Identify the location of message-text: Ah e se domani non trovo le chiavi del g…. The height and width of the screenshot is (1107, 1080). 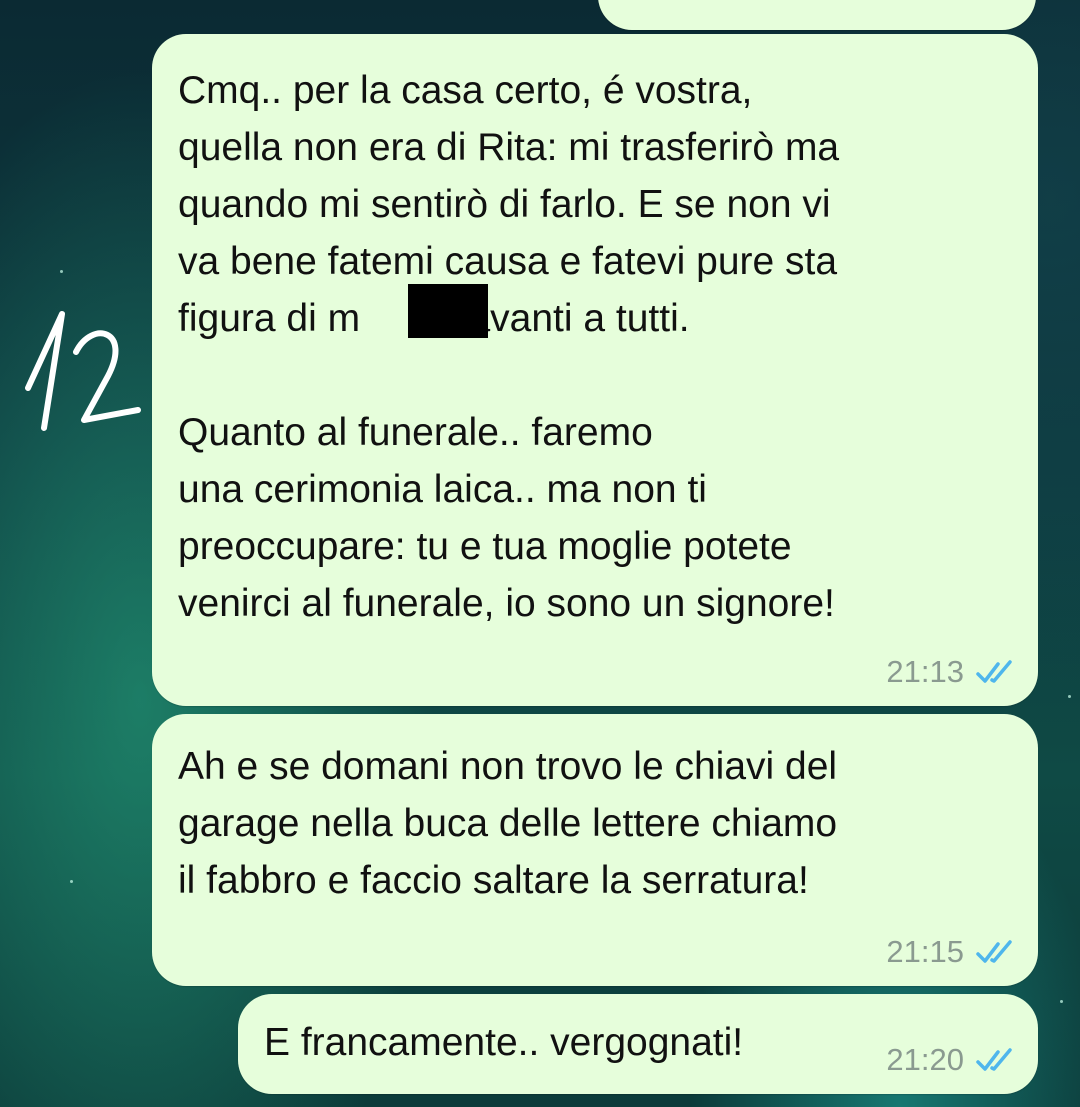
(508, 823).